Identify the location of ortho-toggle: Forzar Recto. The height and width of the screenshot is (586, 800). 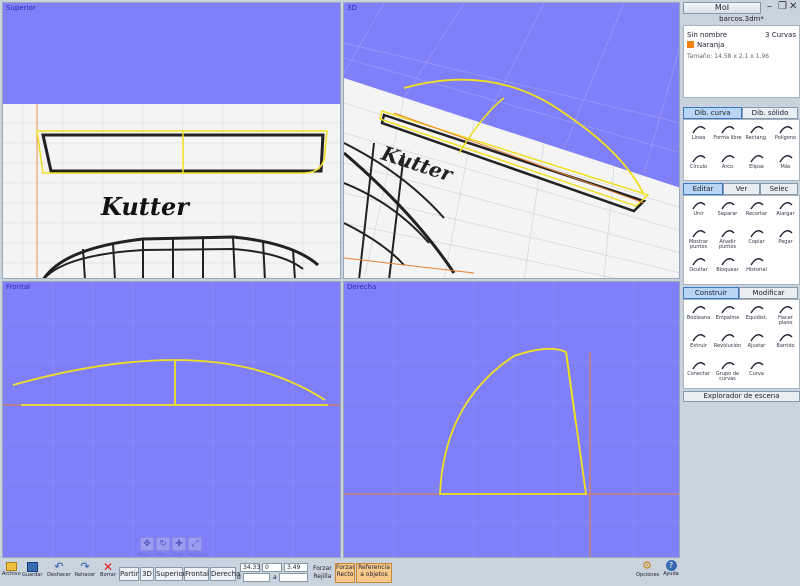
(345, 573).